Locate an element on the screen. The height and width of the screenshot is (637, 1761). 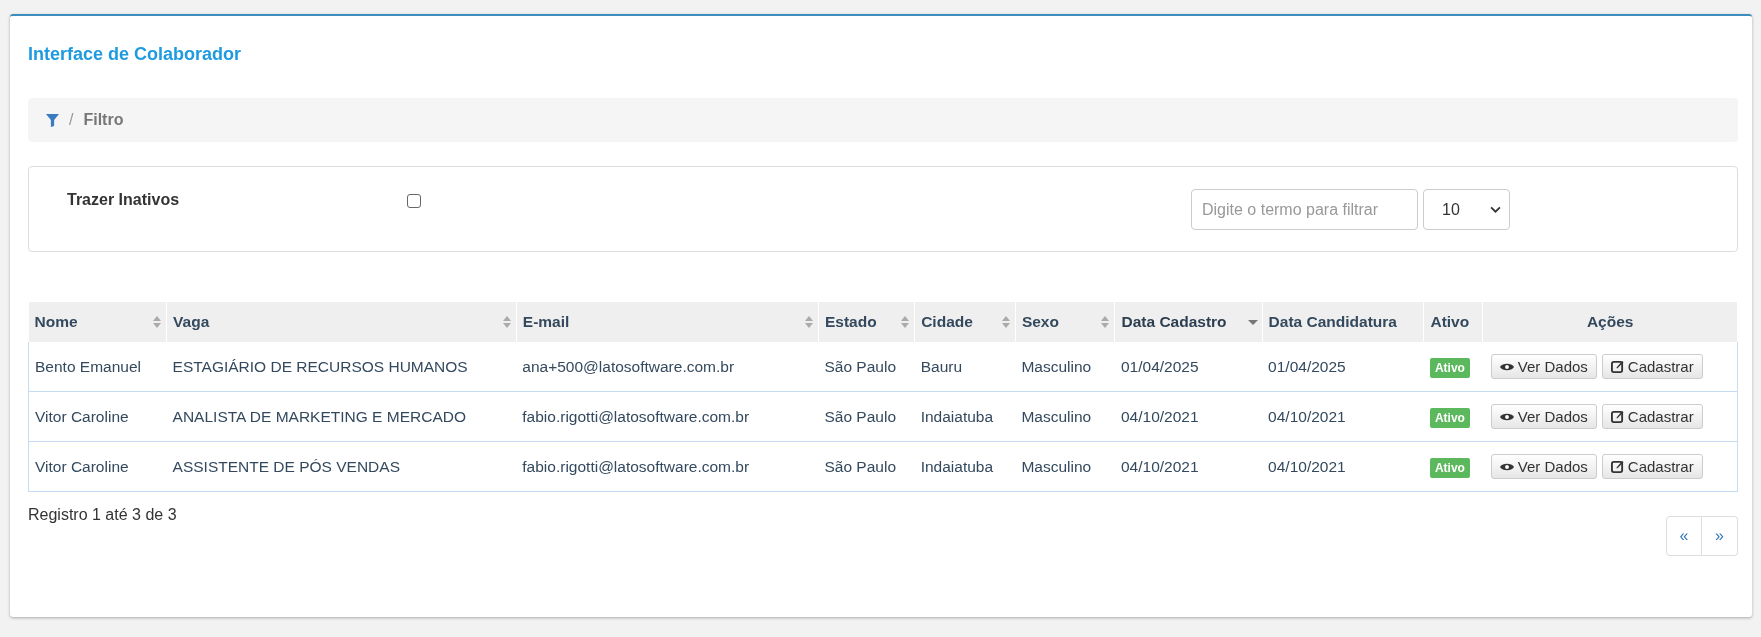
table-cell: ANALISTA DE MARKETING E MERCADO is located at coordinates (341, 416).